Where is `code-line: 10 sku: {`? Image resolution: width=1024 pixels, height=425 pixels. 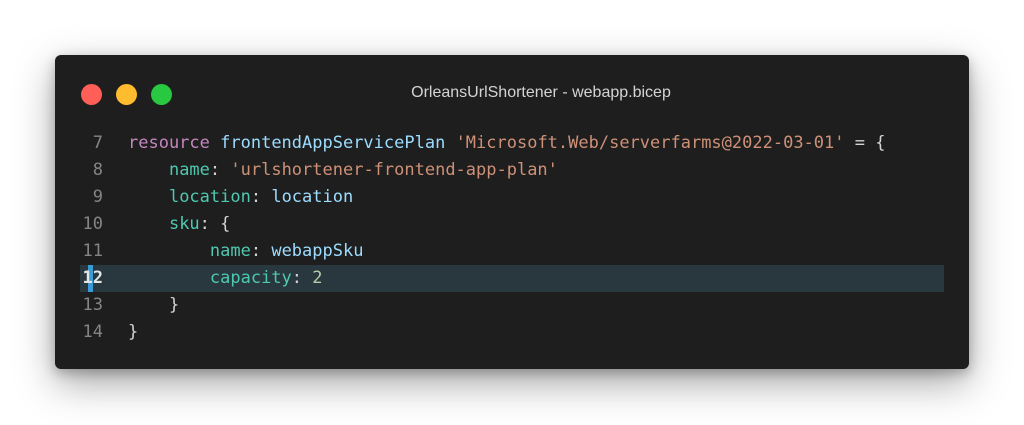
code-line: 10 sku: { is located at coordinates (512, 224).